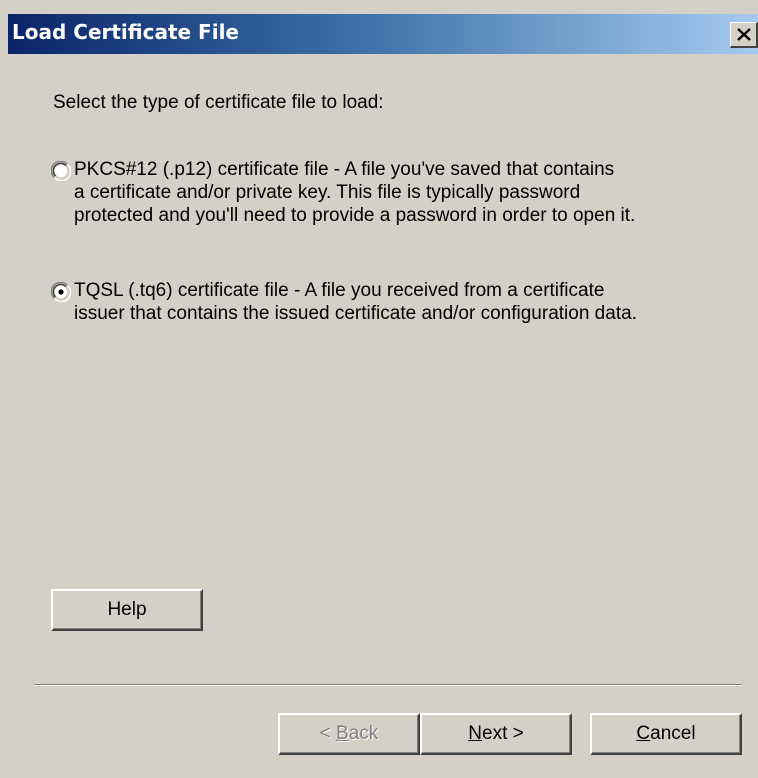  I want to click on close-button, so click(744, 35).